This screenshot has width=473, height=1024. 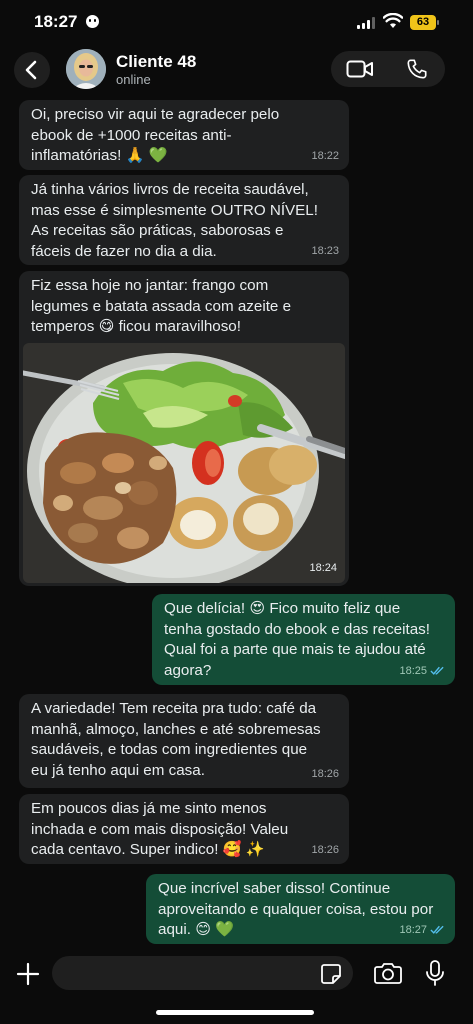 I want to click on message-time: 18:27, so click(x=413, y=929).